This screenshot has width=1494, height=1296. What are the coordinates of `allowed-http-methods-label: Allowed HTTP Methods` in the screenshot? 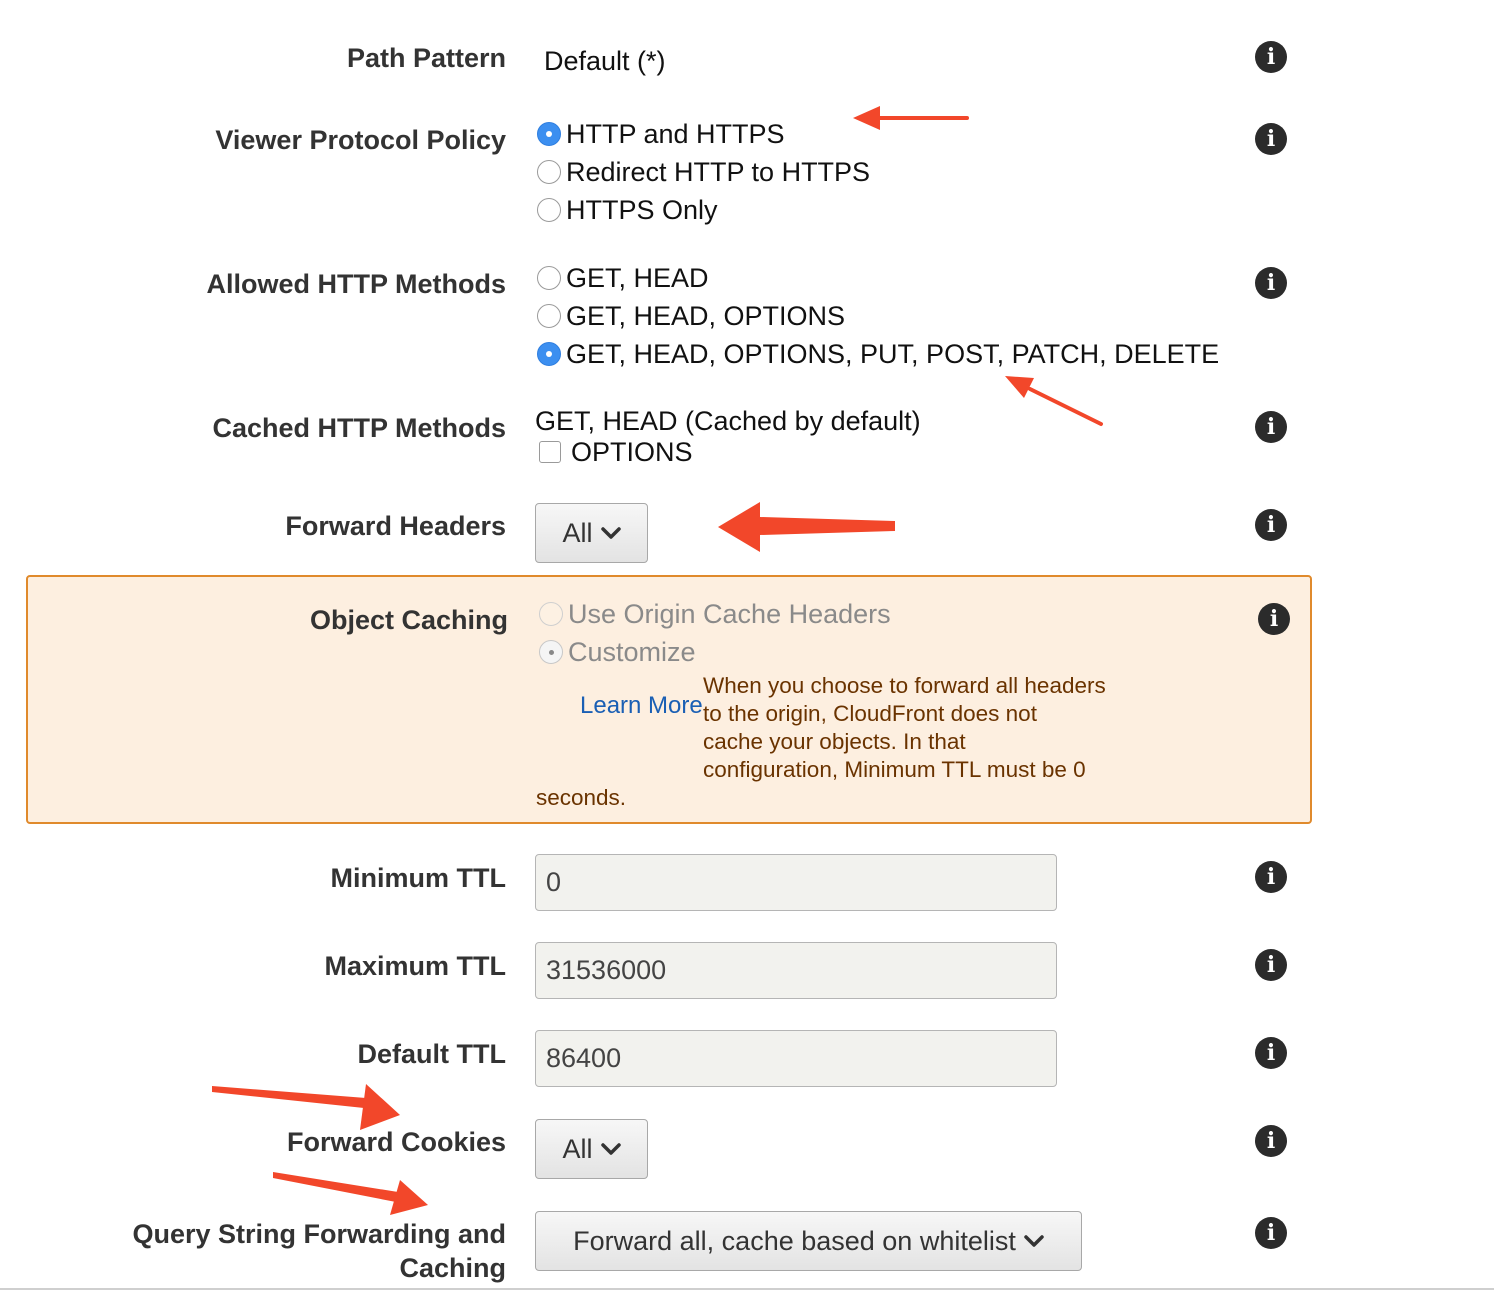 It's located at (356, 284).